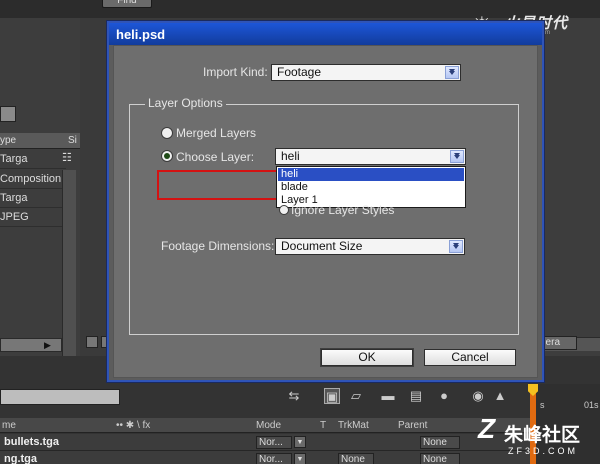 This screenshot has width=600, height=464. What do you see at coordinates (543, 451) in the screenshot?
I see `watermark-url: ZF3D.COM` at bounding box center [543, 451].